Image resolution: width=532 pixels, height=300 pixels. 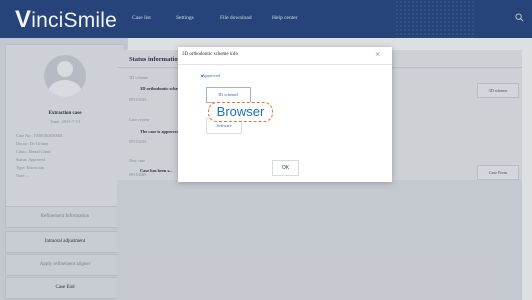 I want to click on modal-title: 3D orthodontic scheme info, so click(x=210, y=54).